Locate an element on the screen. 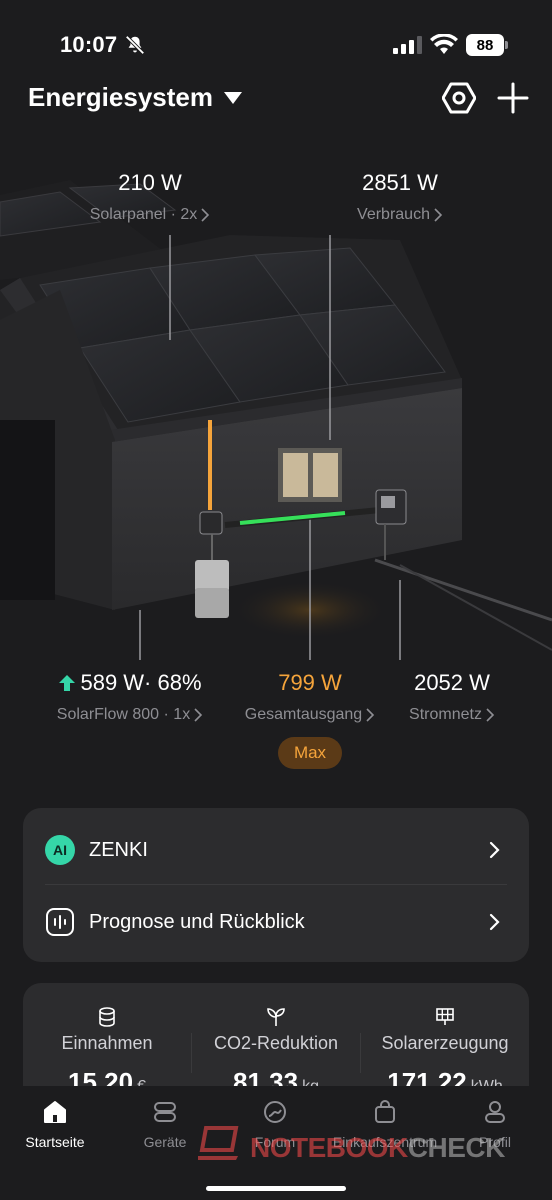 The width and height of the screenshot is (552, 1200). battery-level: 88 is located at coordinates (485, 45).